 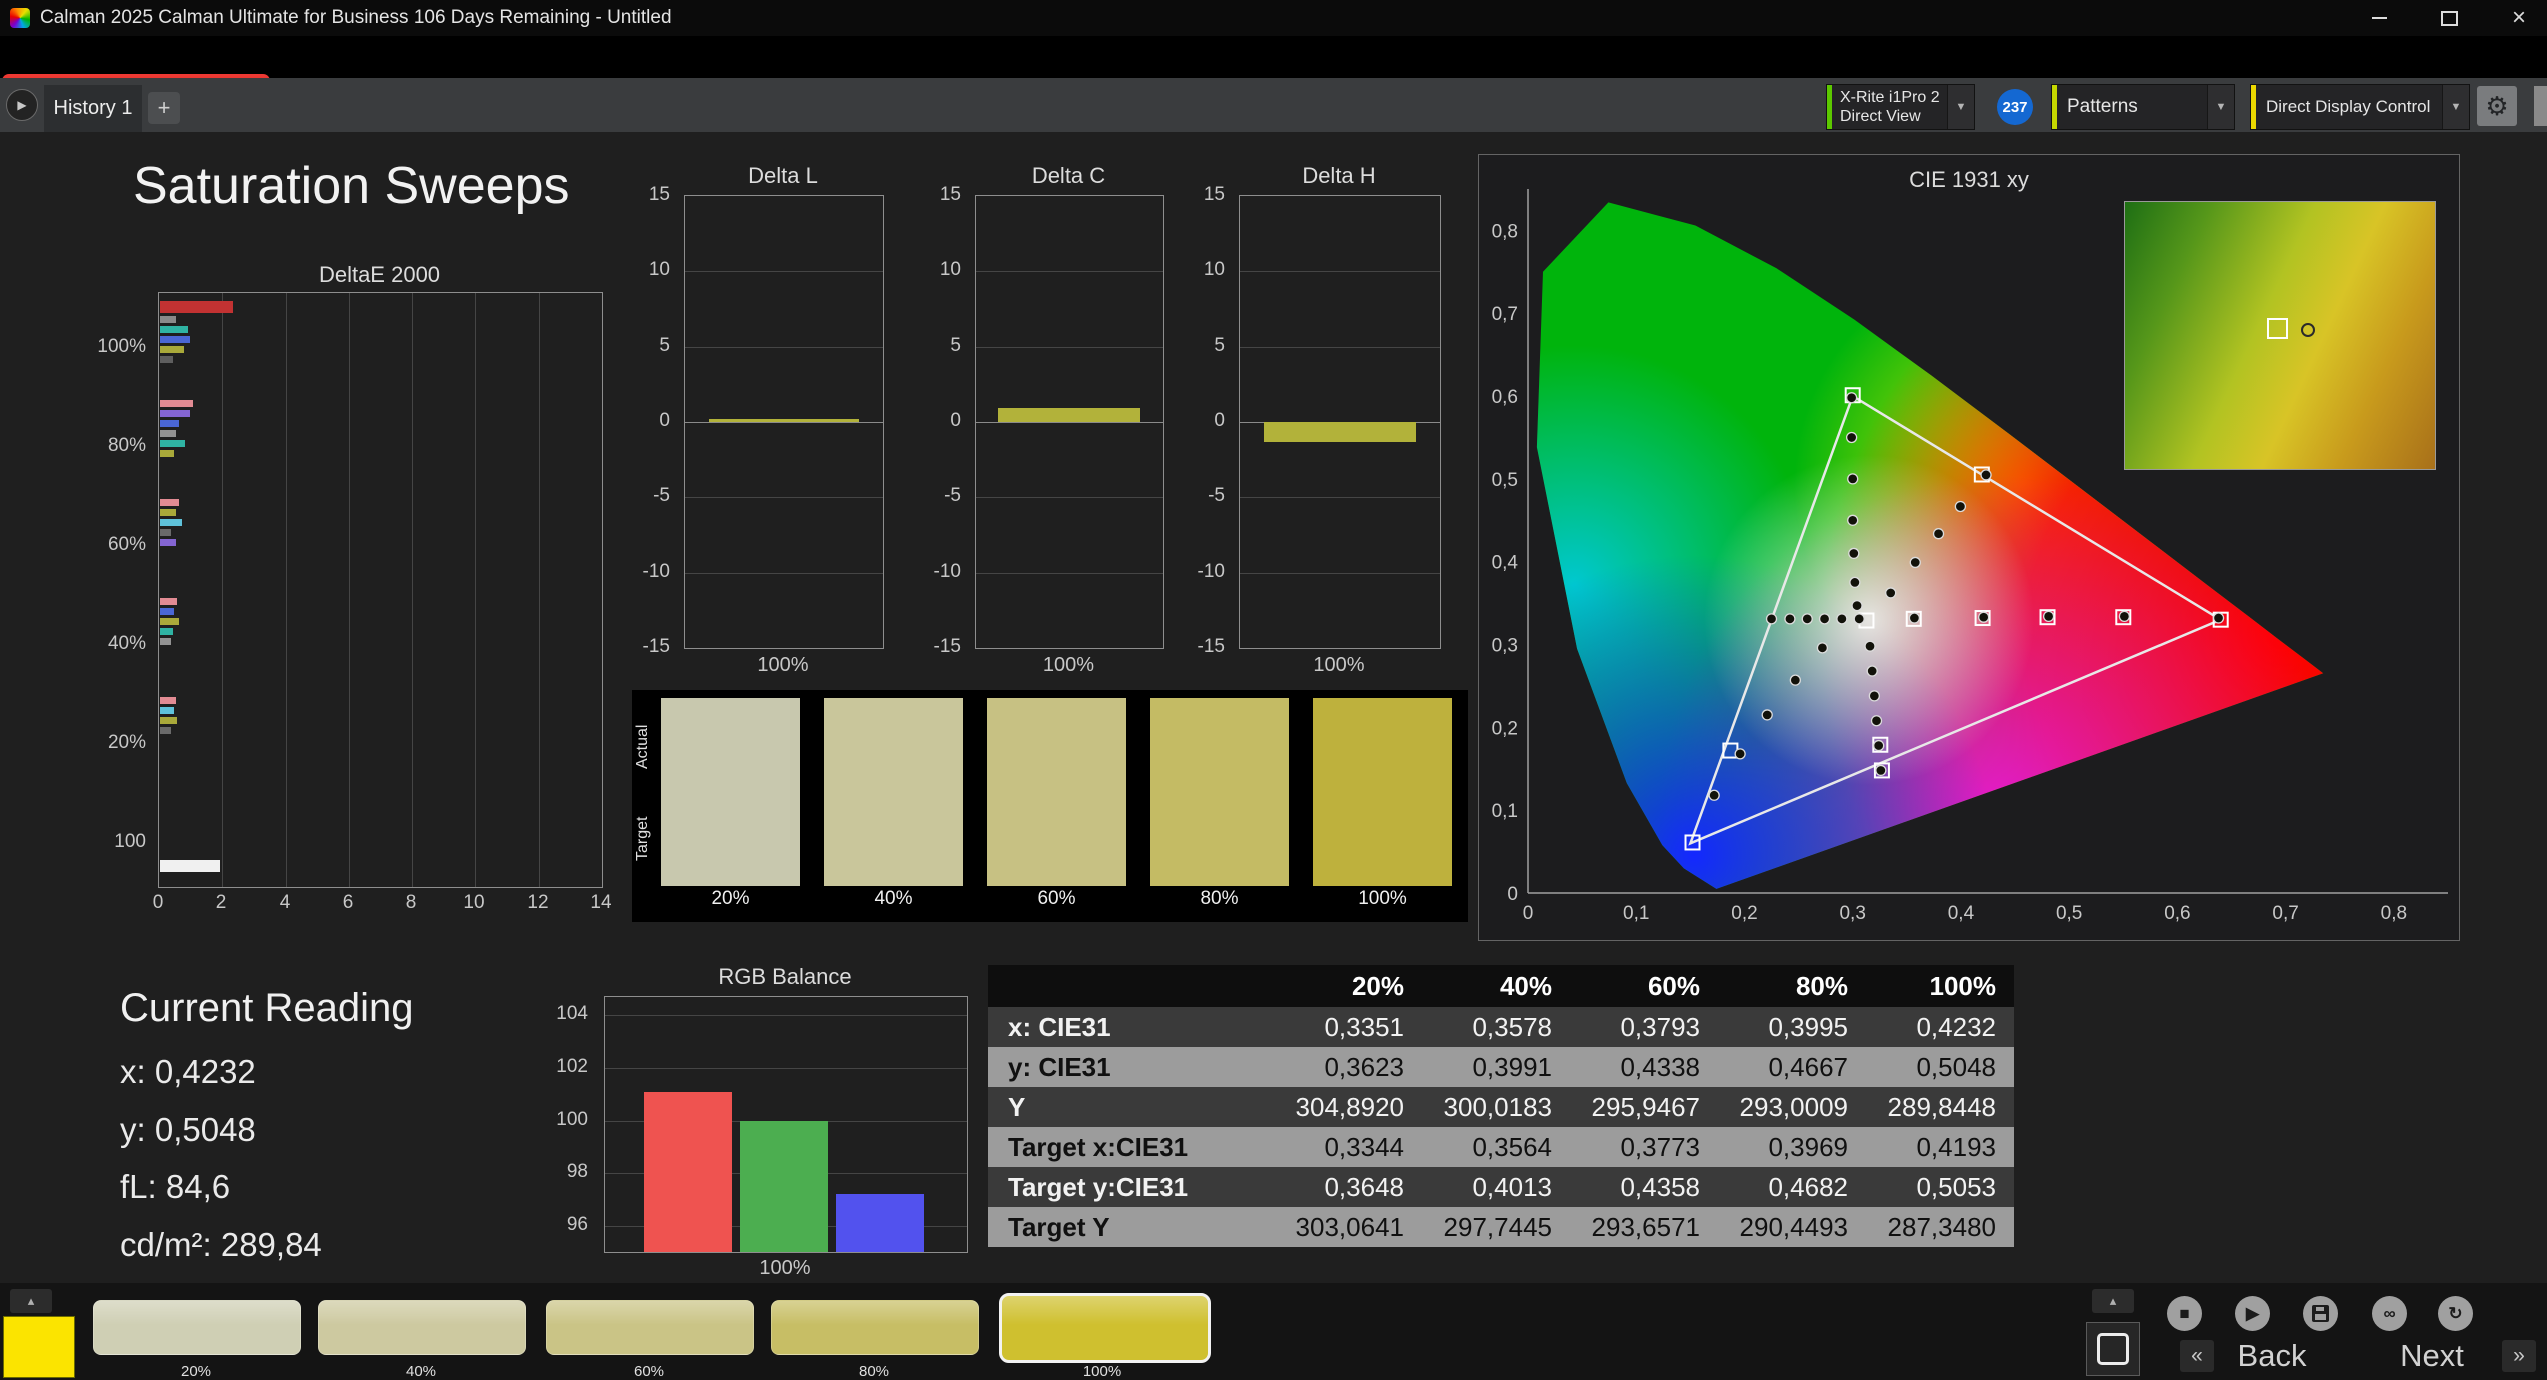 I want to click on meter-dropdown: X-Rite i1Pro 2 Direct View ▼, so click(x=1900, y=107).